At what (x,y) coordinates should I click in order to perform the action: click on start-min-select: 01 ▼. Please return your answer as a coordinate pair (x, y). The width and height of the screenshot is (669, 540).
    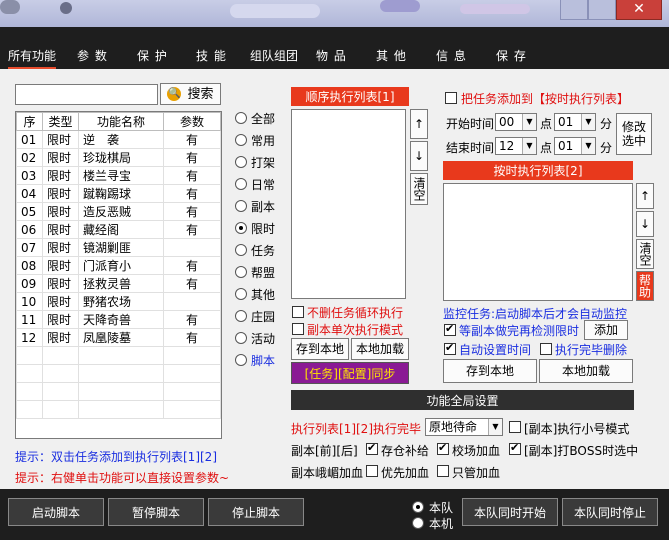
    Looking at the image, I should click on (575, 122).